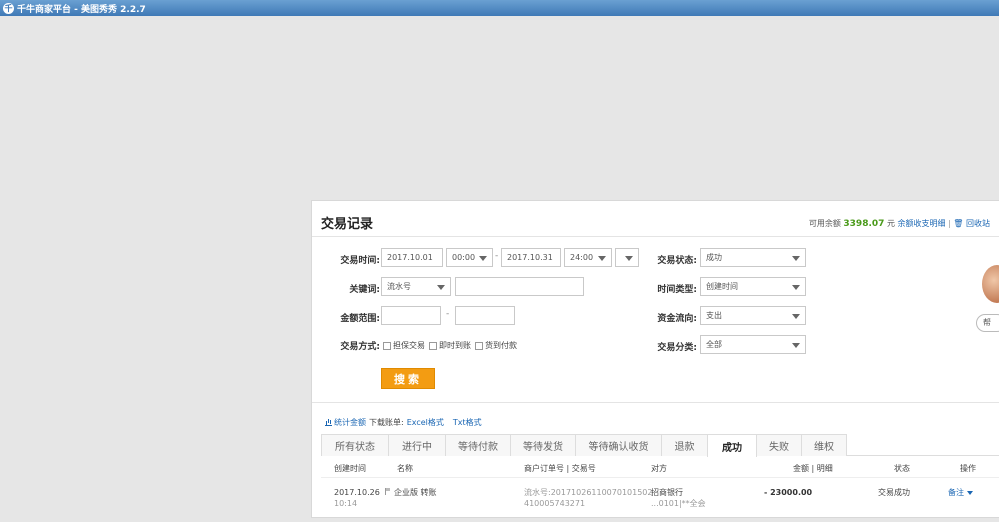 The height and width of the screenshot is (522, 999). Describe the element at coordinates (978, 223) in the screenshot. I see `recycle-link: 回收站` at that location.